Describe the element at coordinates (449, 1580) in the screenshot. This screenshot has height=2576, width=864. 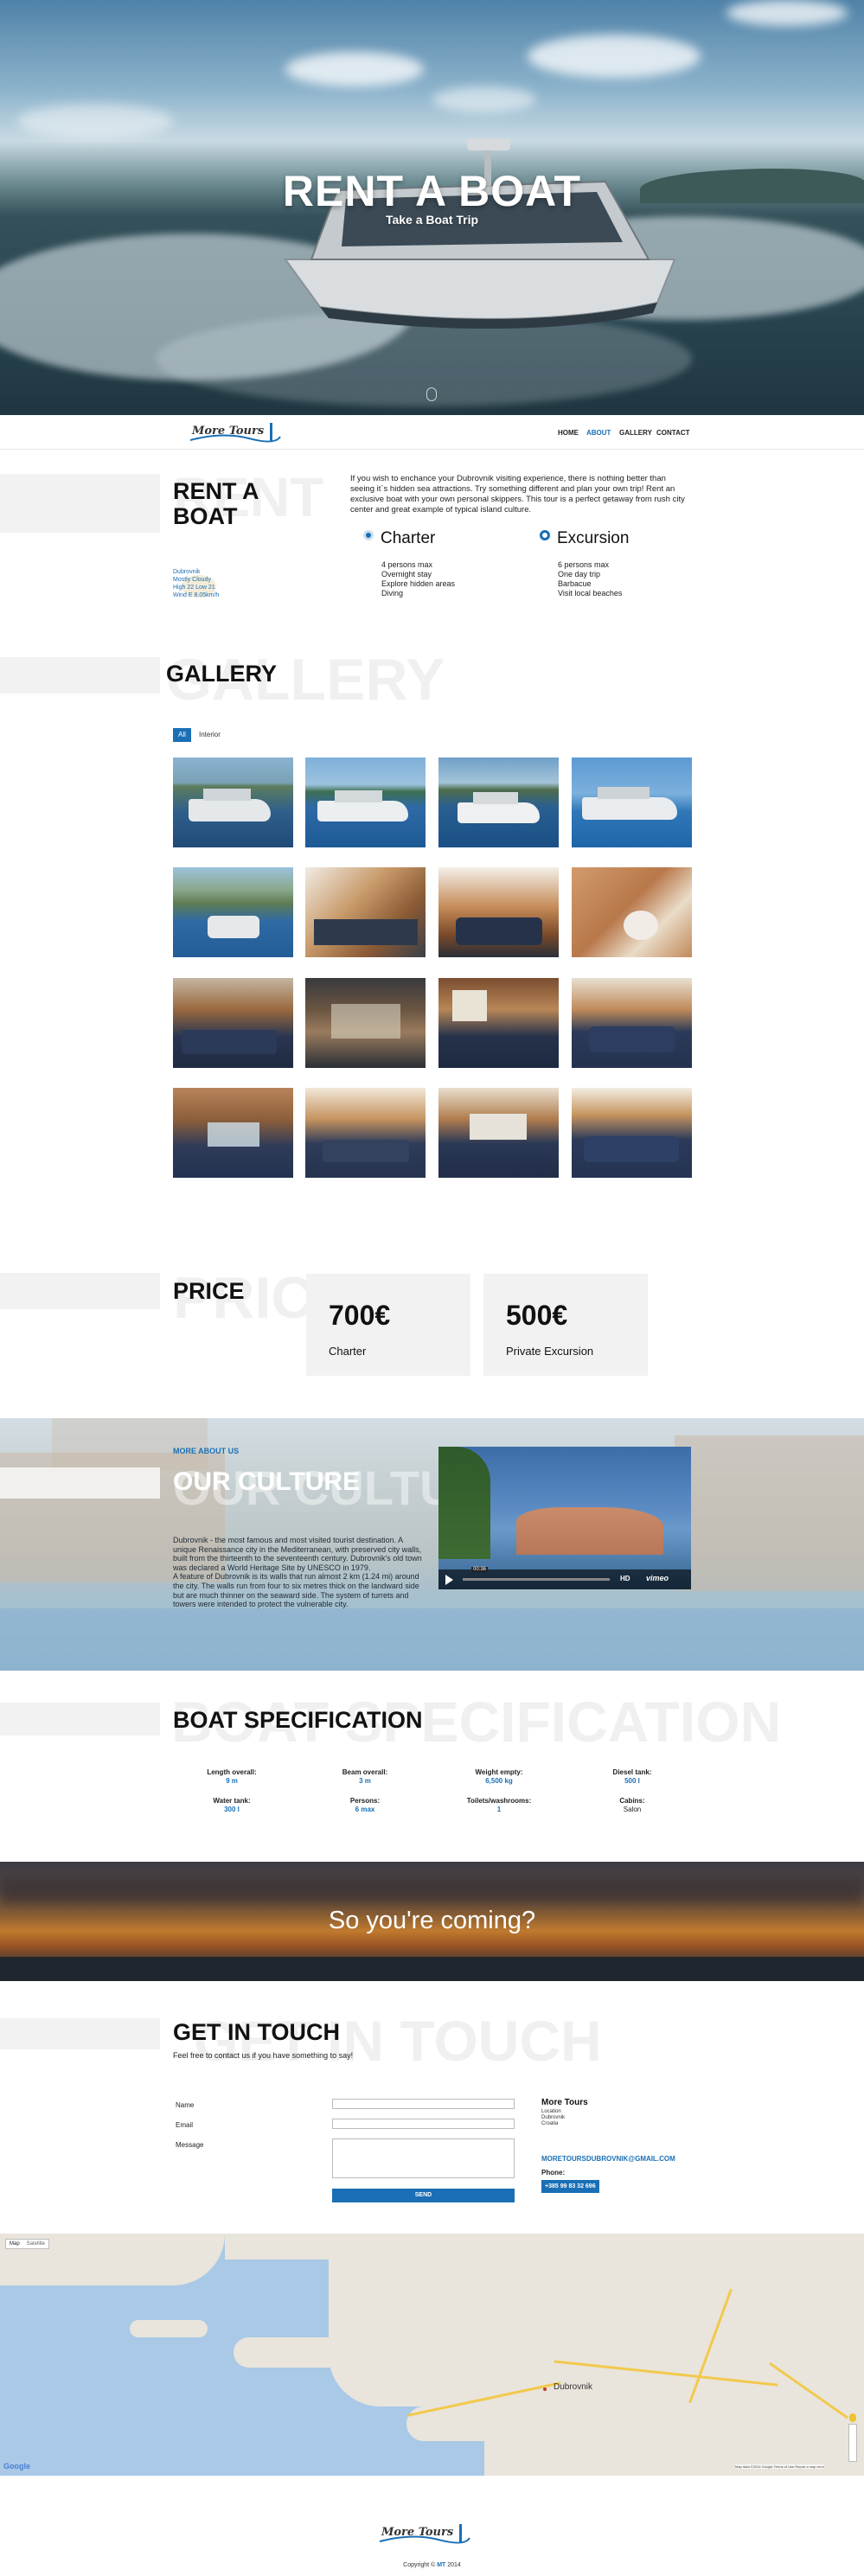
I see `play-icon` at that location.